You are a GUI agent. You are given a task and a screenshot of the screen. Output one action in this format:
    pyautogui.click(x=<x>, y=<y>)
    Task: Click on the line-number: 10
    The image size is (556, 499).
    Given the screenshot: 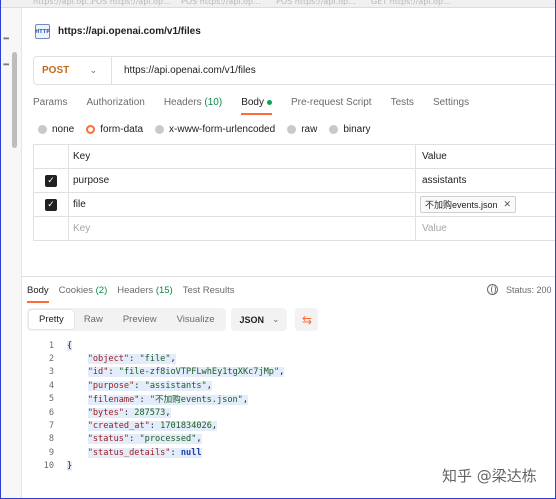 What is the action you would take?
    pyautogui.click(x=48, y=466)
    